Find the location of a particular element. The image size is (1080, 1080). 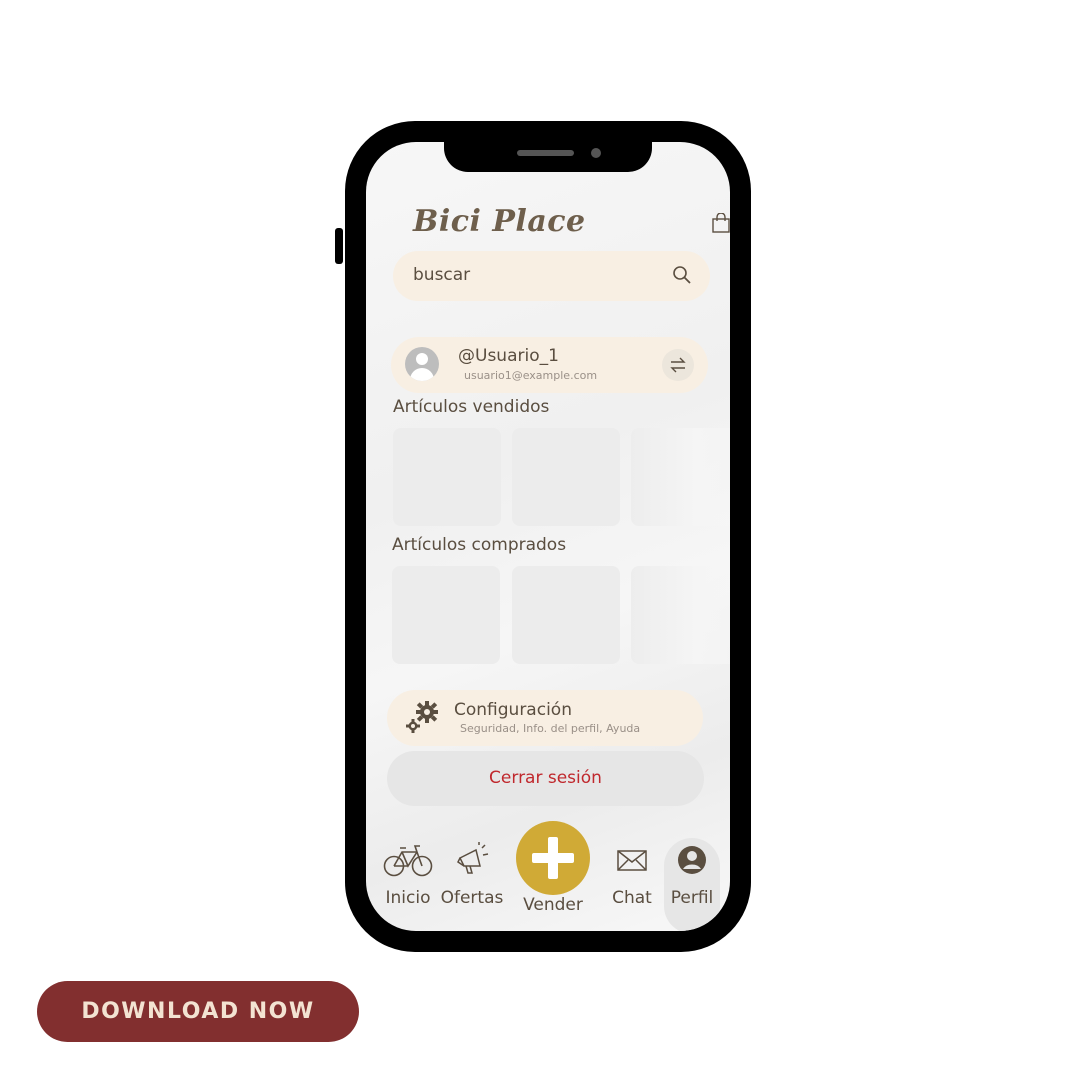

phone-side-button is located at coordinates (339, 246).